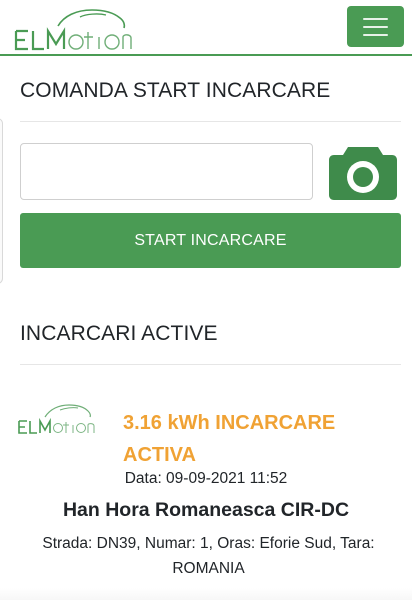 The height and width of the screenshot is (600, 412). Describe the element at coordinates (1, 201) in the screenshot. I see `side-panel-edge` at that location.